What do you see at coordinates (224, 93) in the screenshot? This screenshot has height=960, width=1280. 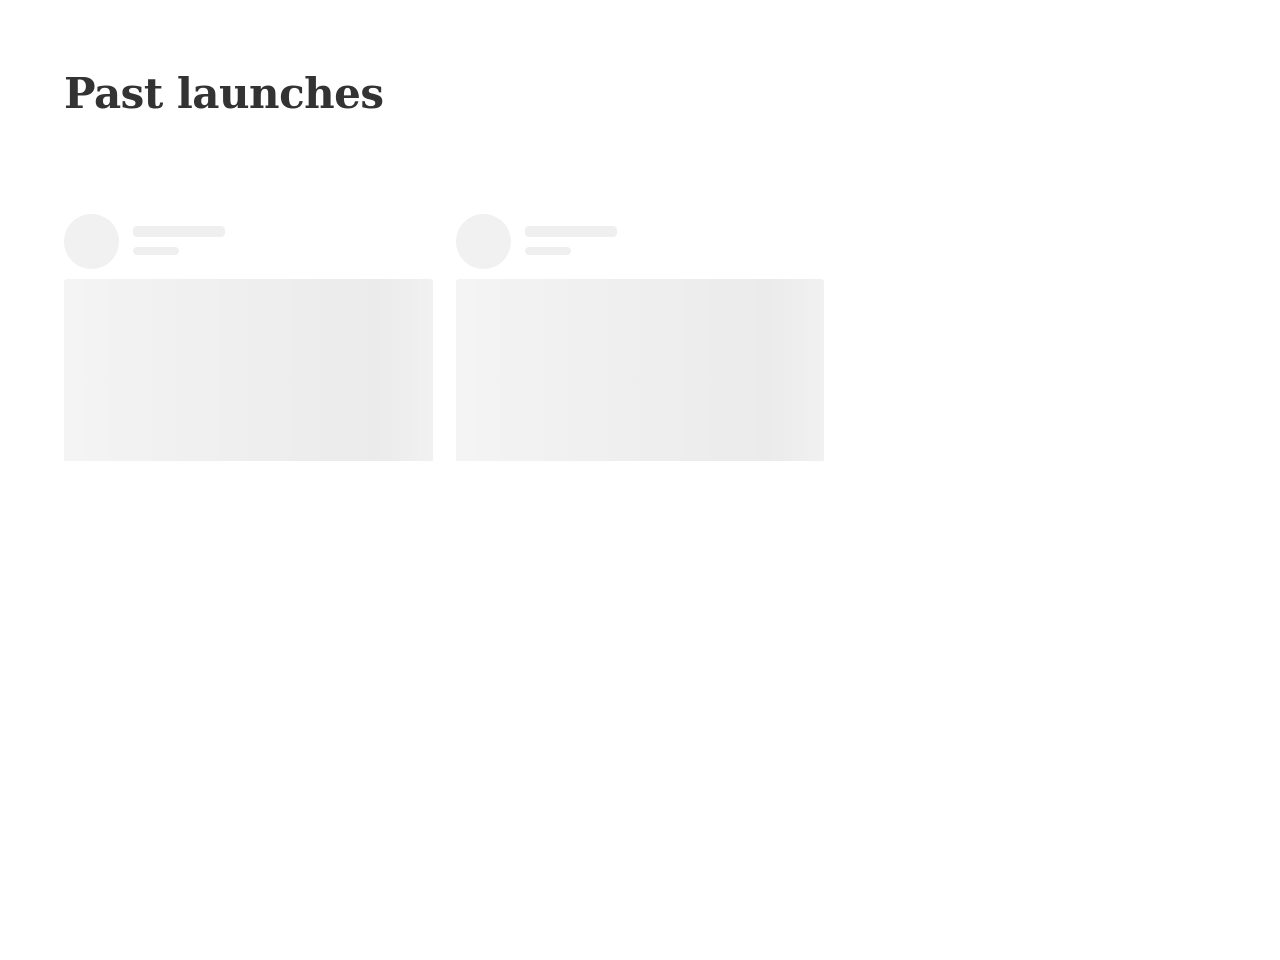 I see `page-title: Past launches` at bounding box center [224, 93].